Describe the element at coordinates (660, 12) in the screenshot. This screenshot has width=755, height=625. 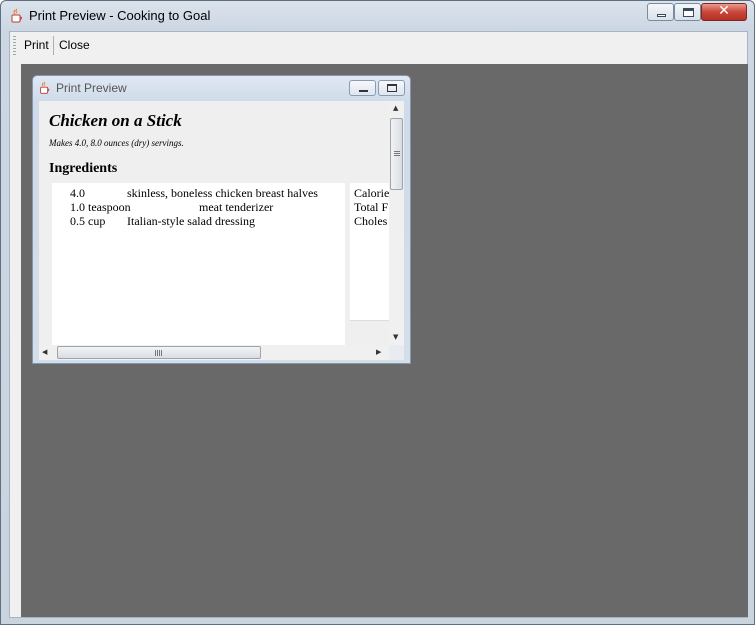
I see `minimize-button` at that location.